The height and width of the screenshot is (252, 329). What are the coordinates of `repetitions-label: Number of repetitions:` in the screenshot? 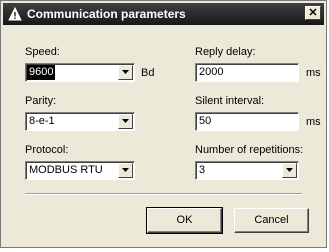 It's located at (249, 150).